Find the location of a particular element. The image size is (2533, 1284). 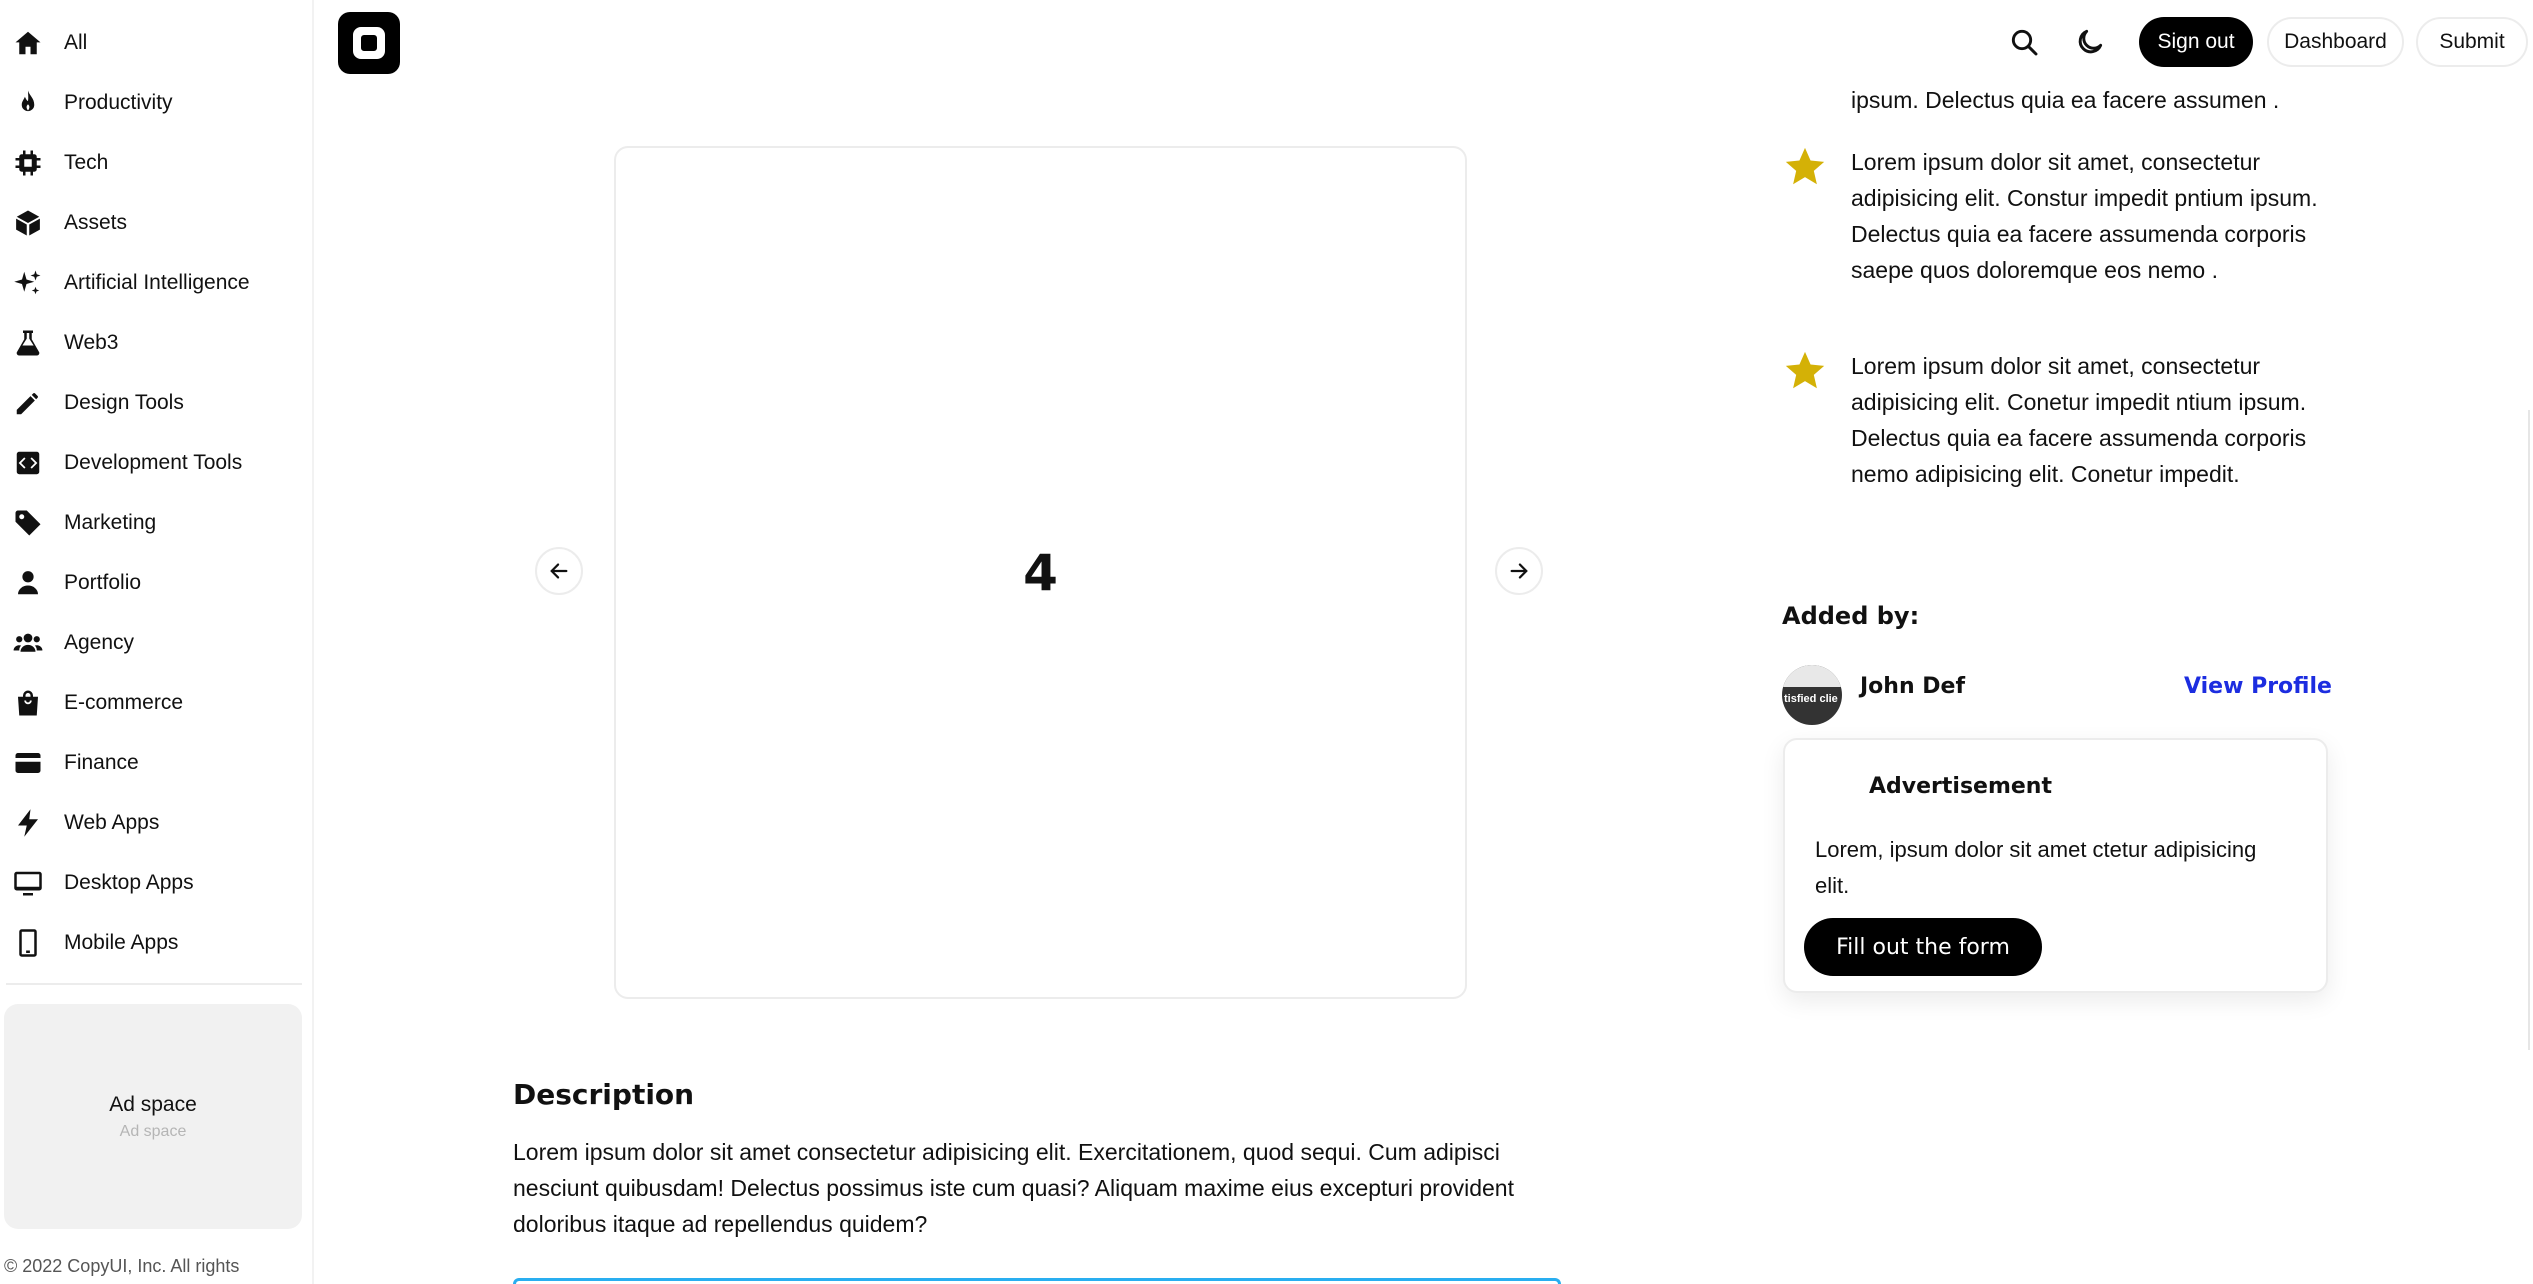

tag-icon is located at coordinates (28, 523).